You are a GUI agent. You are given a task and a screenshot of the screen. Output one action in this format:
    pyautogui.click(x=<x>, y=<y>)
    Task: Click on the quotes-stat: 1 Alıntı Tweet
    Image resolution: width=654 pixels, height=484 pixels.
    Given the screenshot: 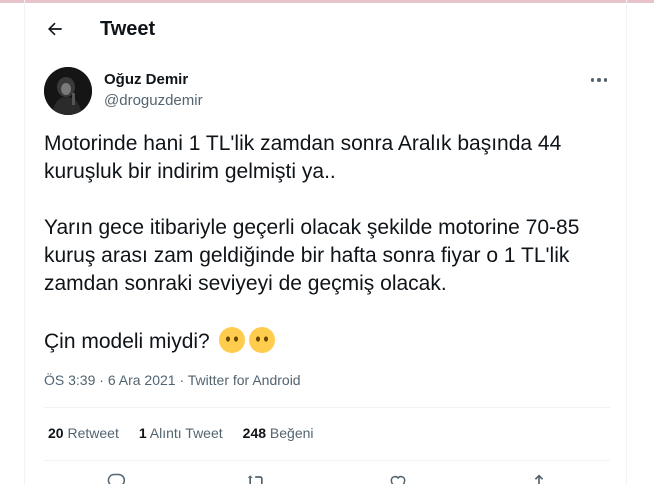 What is the action you would take?
    pyautogui.click(x=181, y=433)
    